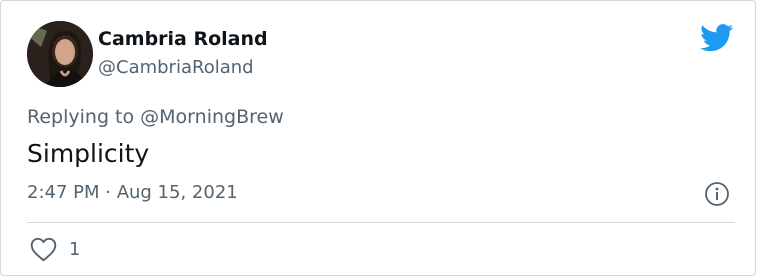  What do you see at coordinates (717, 194) in the screenshot?
I see `info-icon` at bounding box center [717, 194].